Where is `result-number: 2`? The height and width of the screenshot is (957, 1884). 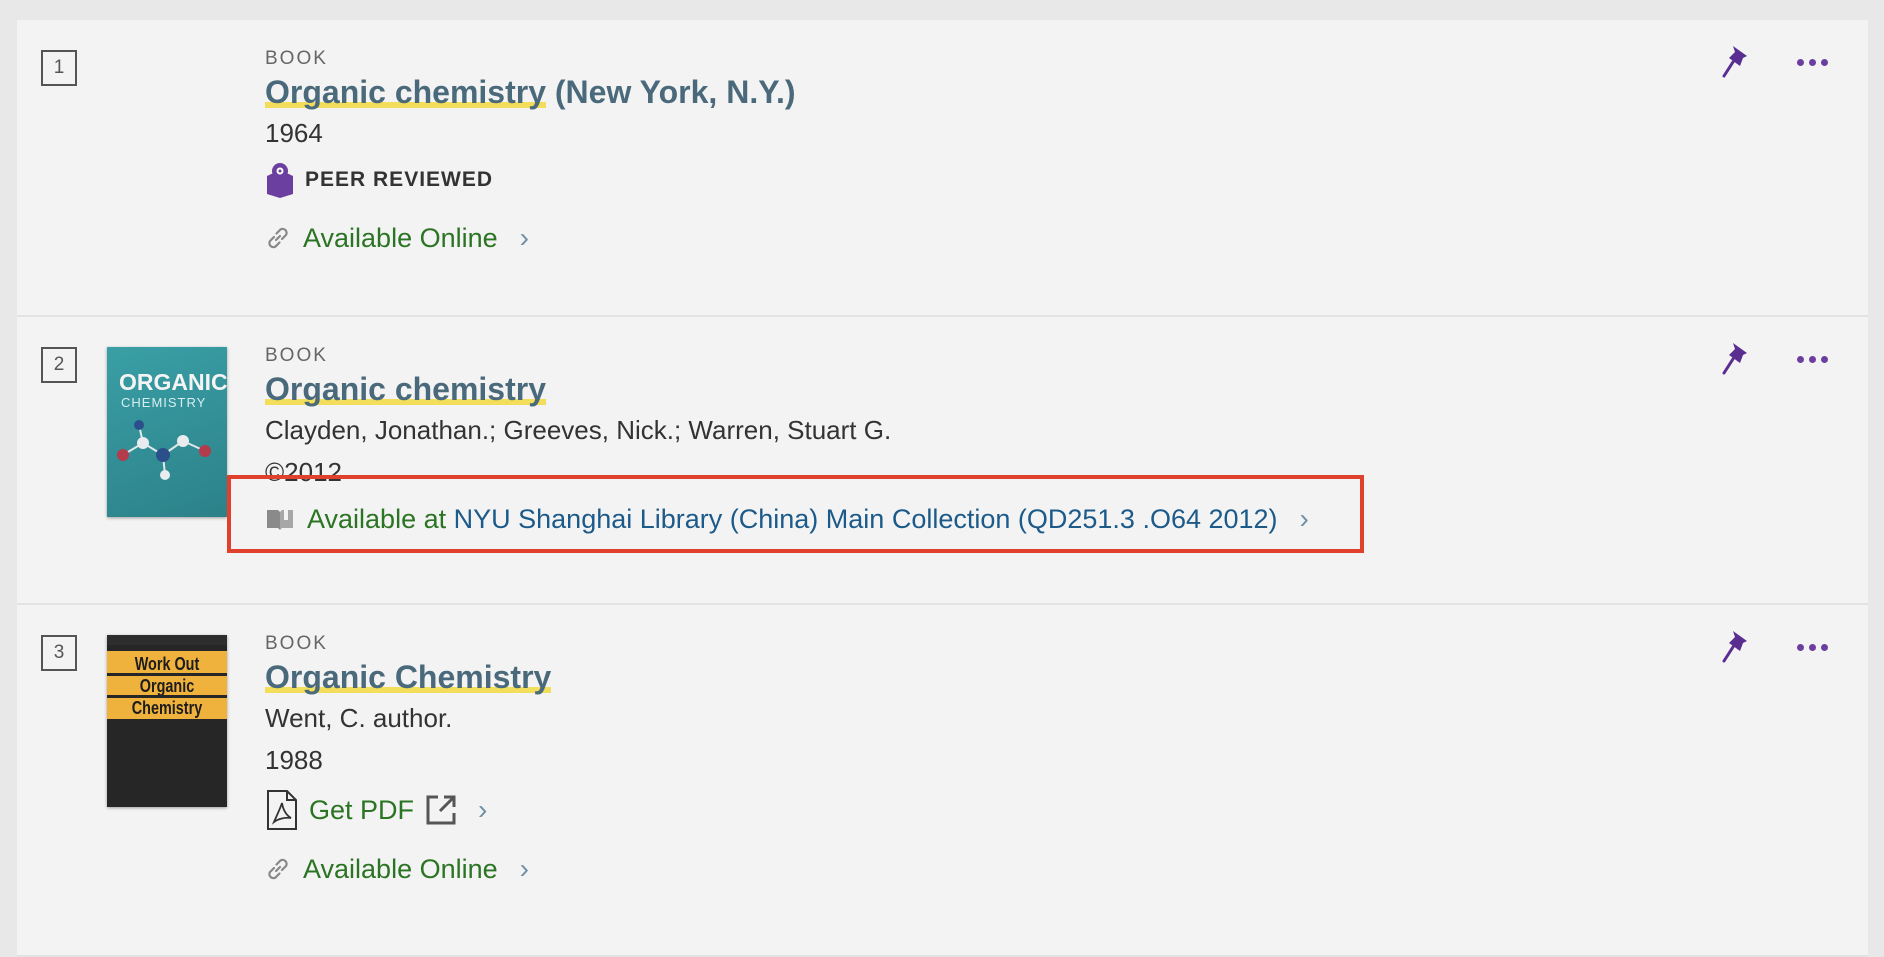
result-number: 2 is located at coordinates (59, 365).